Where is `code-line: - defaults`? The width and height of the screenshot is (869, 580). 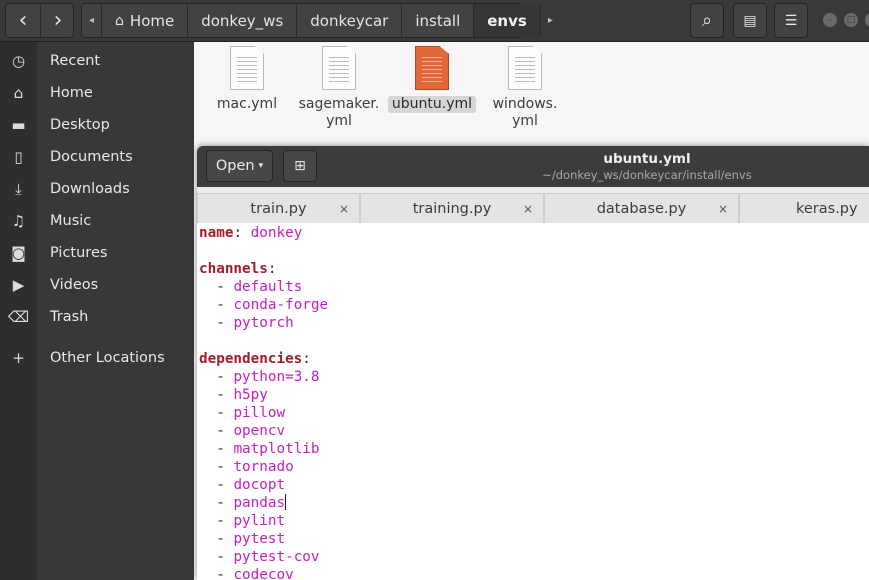 code-line: - defaults is located at coordinates (533, 287).